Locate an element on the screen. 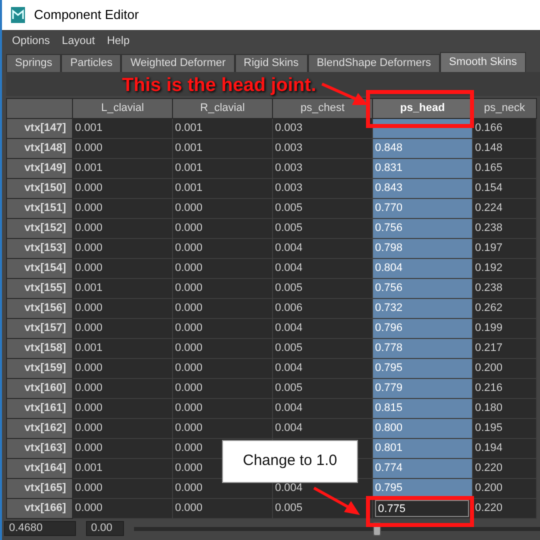 Image resolution: width=540 pixels, height=540 pixels. menu-item: Layout is located at coordinates (78, 41).